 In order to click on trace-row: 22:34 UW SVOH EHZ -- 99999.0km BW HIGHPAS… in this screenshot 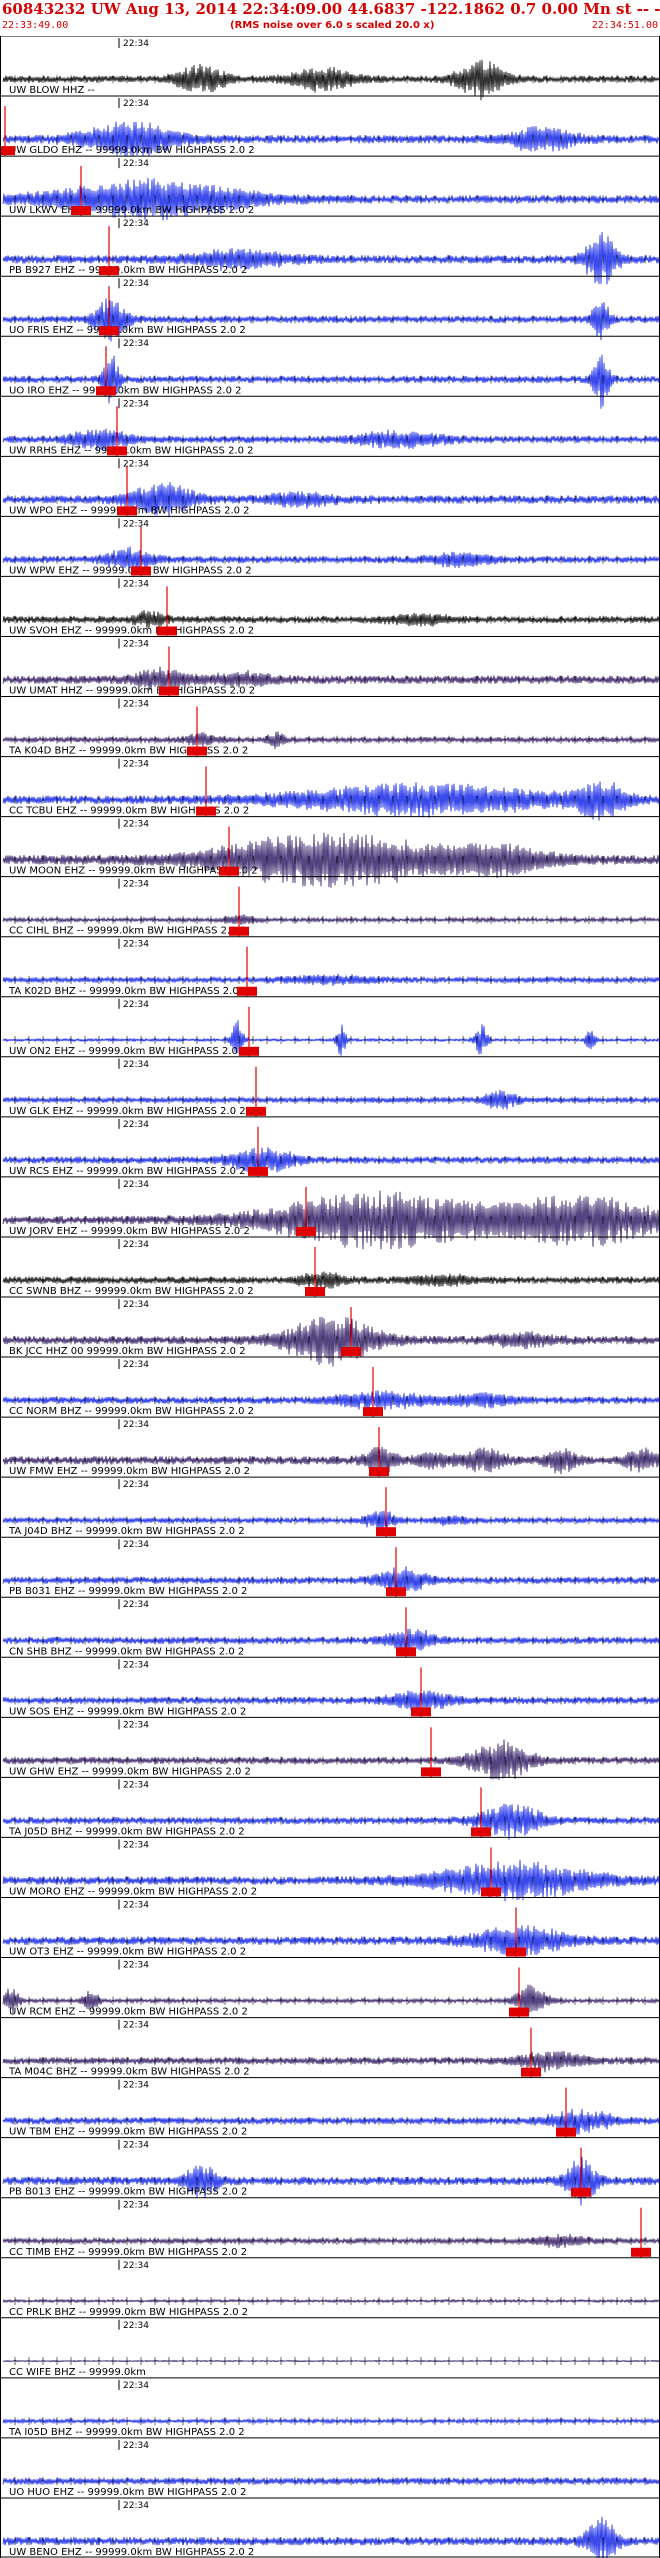, I will do `click(330, 606)`.